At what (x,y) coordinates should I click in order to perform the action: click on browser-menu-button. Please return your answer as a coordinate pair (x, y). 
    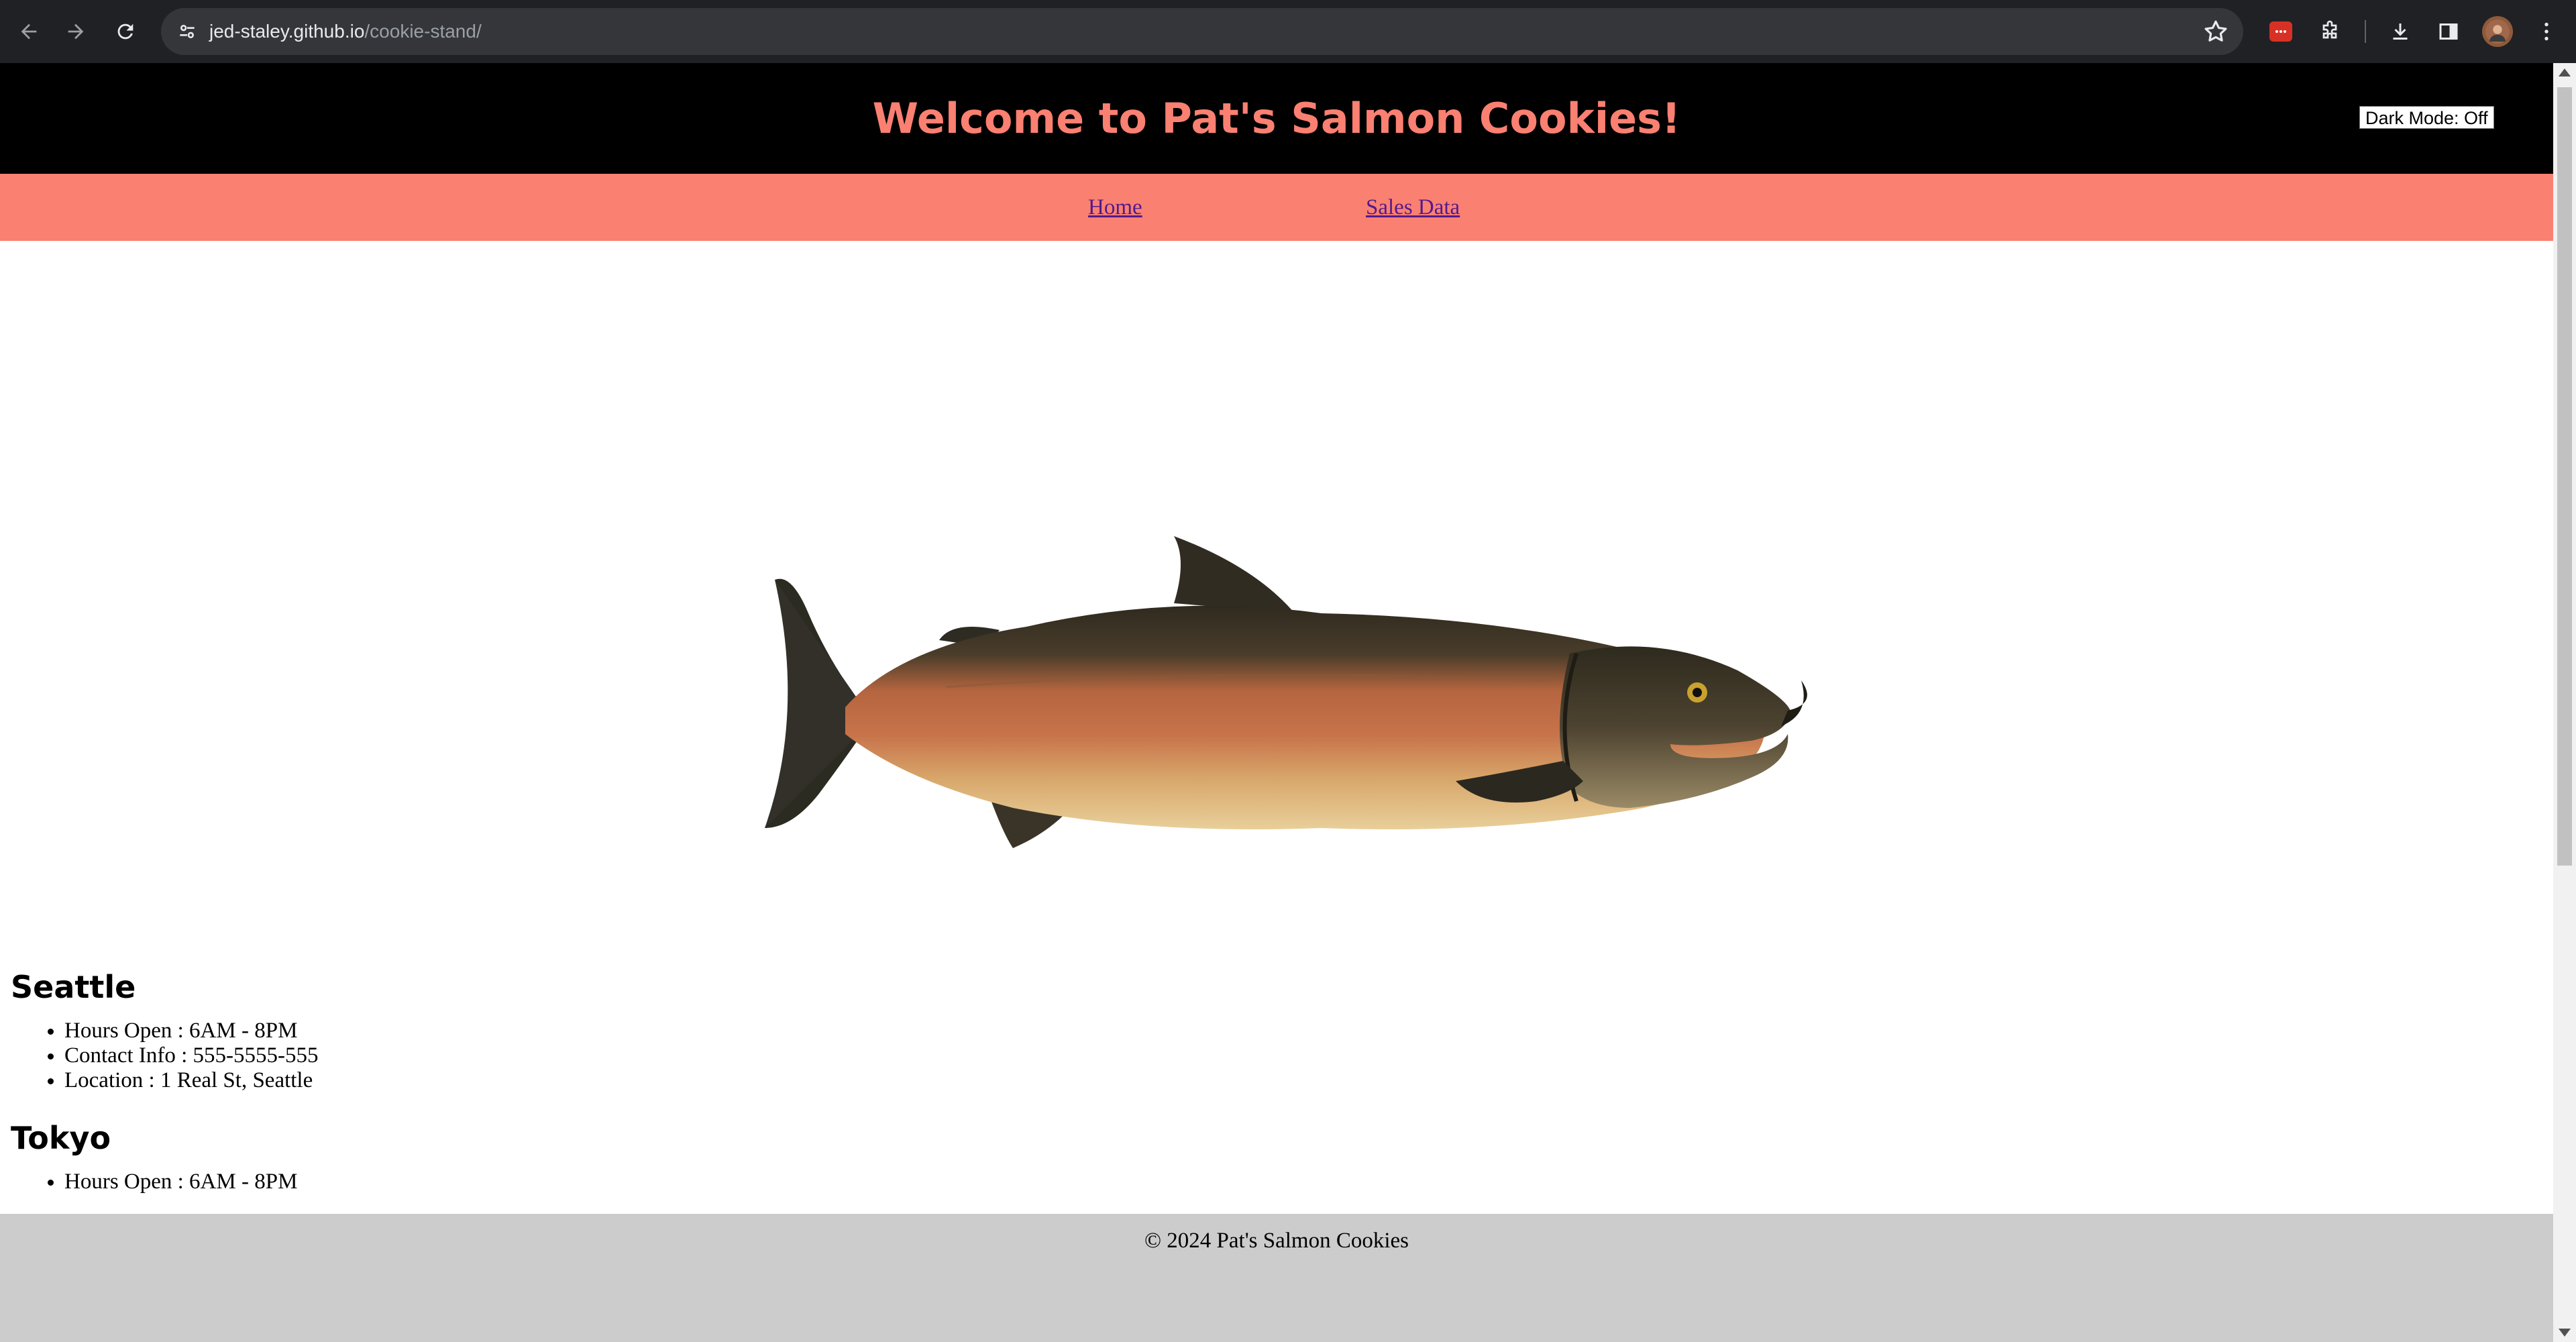
    Looking at the image, I should click on (2546, 31).